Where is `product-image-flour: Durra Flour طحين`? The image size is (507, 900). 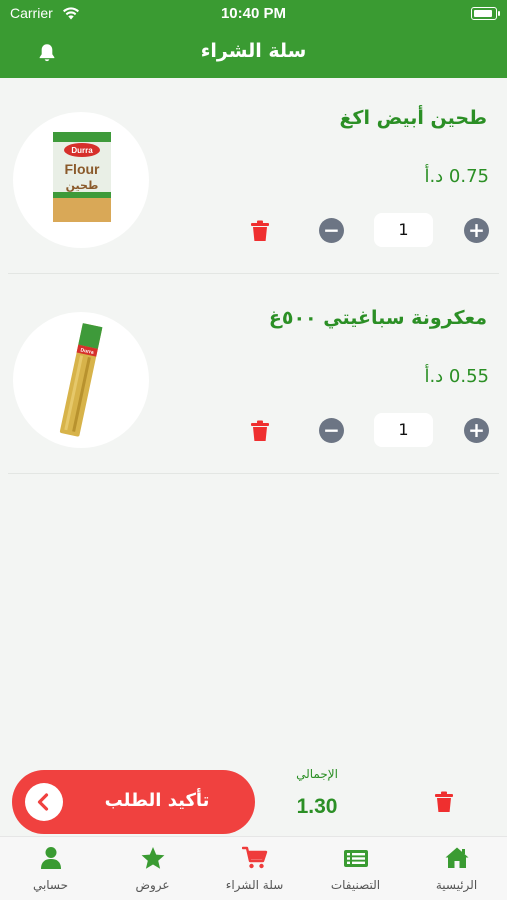
product-image-flour: Durra Flour طحين is located at coordinates (81, 180).